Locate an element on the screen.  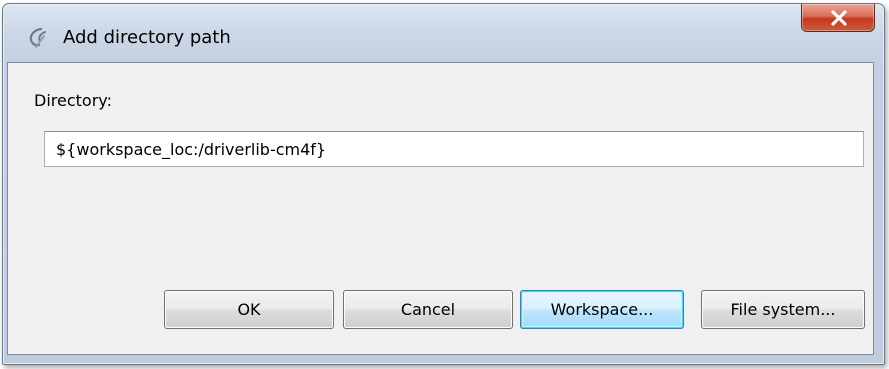
ok-button: OK is located at coordinates (249, 309).